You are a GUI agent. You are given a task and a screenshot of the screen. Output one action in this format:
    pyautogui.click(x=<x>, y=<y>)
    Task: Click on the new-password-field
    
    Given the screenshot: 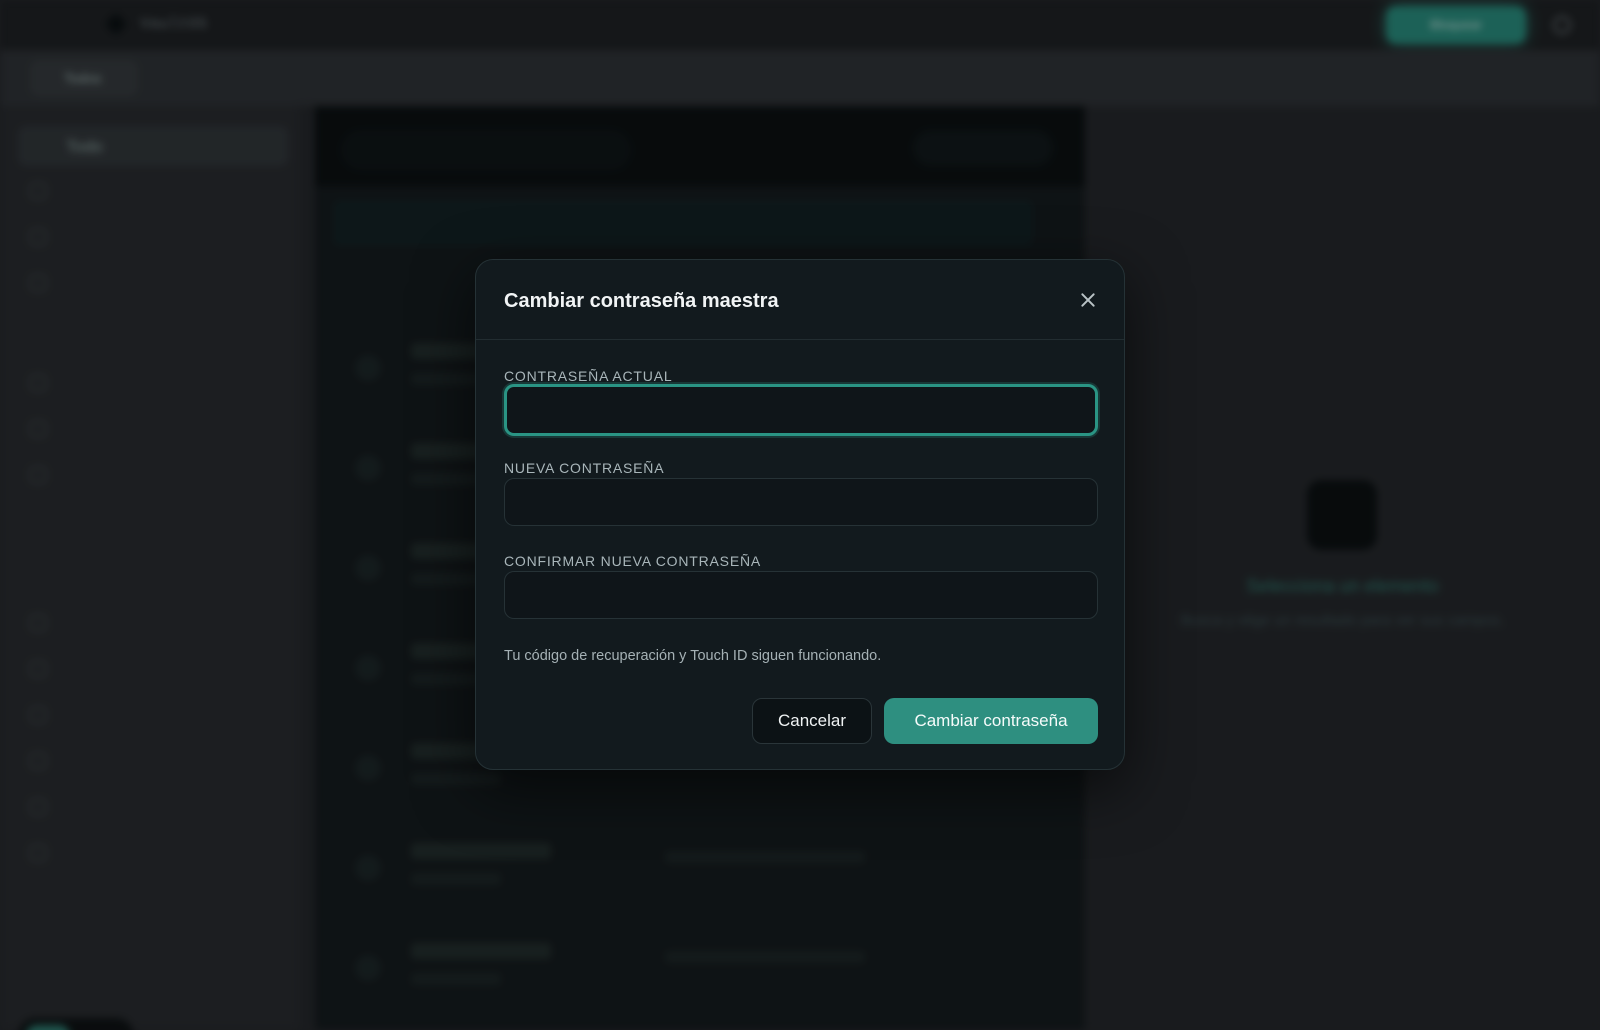 What is the action you would take?
    pyautogui.click(x=801, y=502)
    